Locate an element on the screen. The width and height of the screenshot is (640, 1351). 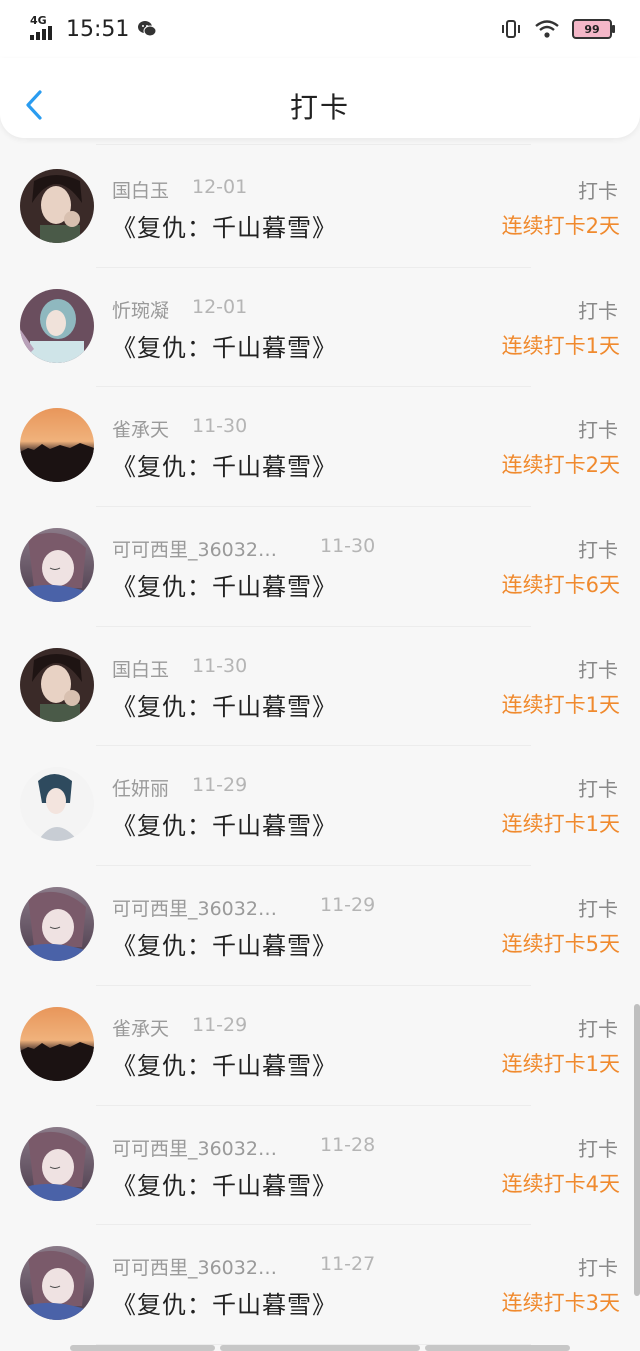
streak-label: 连续打卡5天 is located at coordinates (560, 944).